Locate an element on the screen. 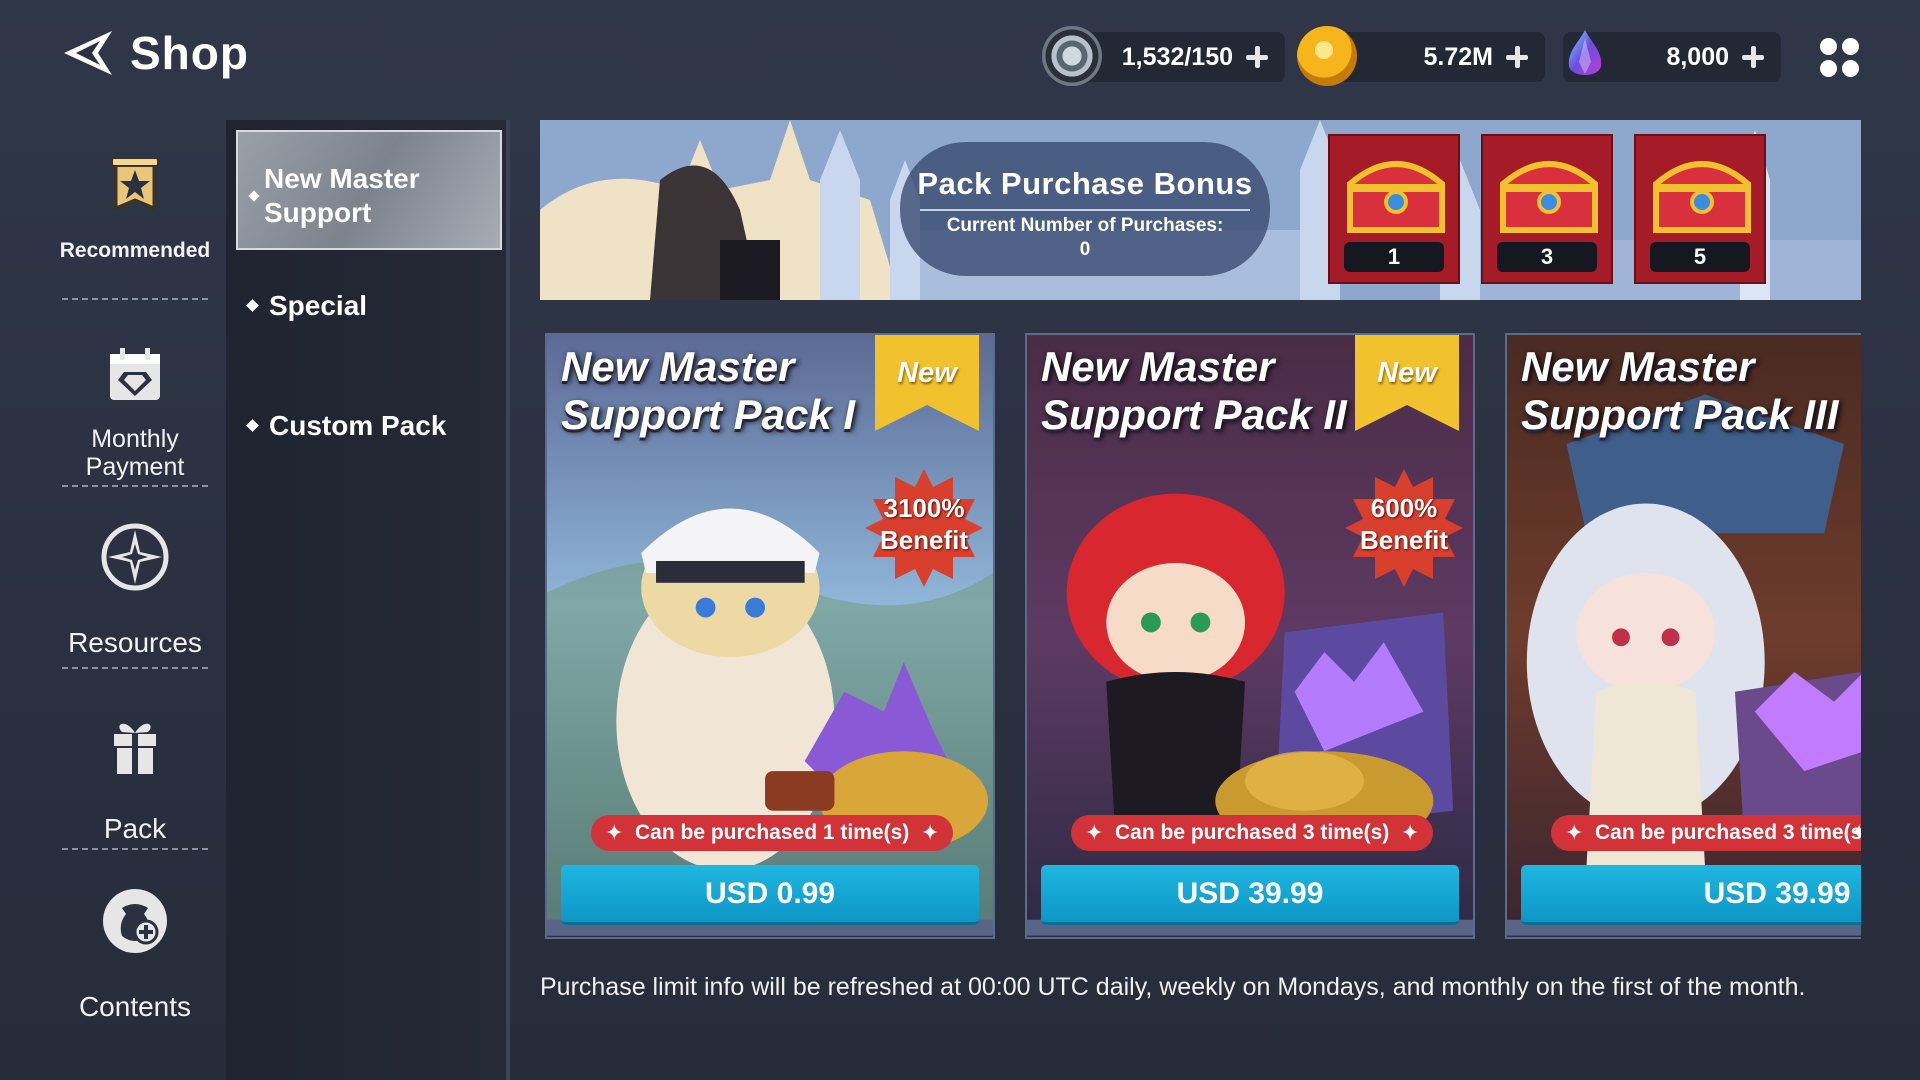 The height and width of the screenshot is (1080, 1920). submenu-item-new-master-support: New Master Support is located at coordinates (369, 190).